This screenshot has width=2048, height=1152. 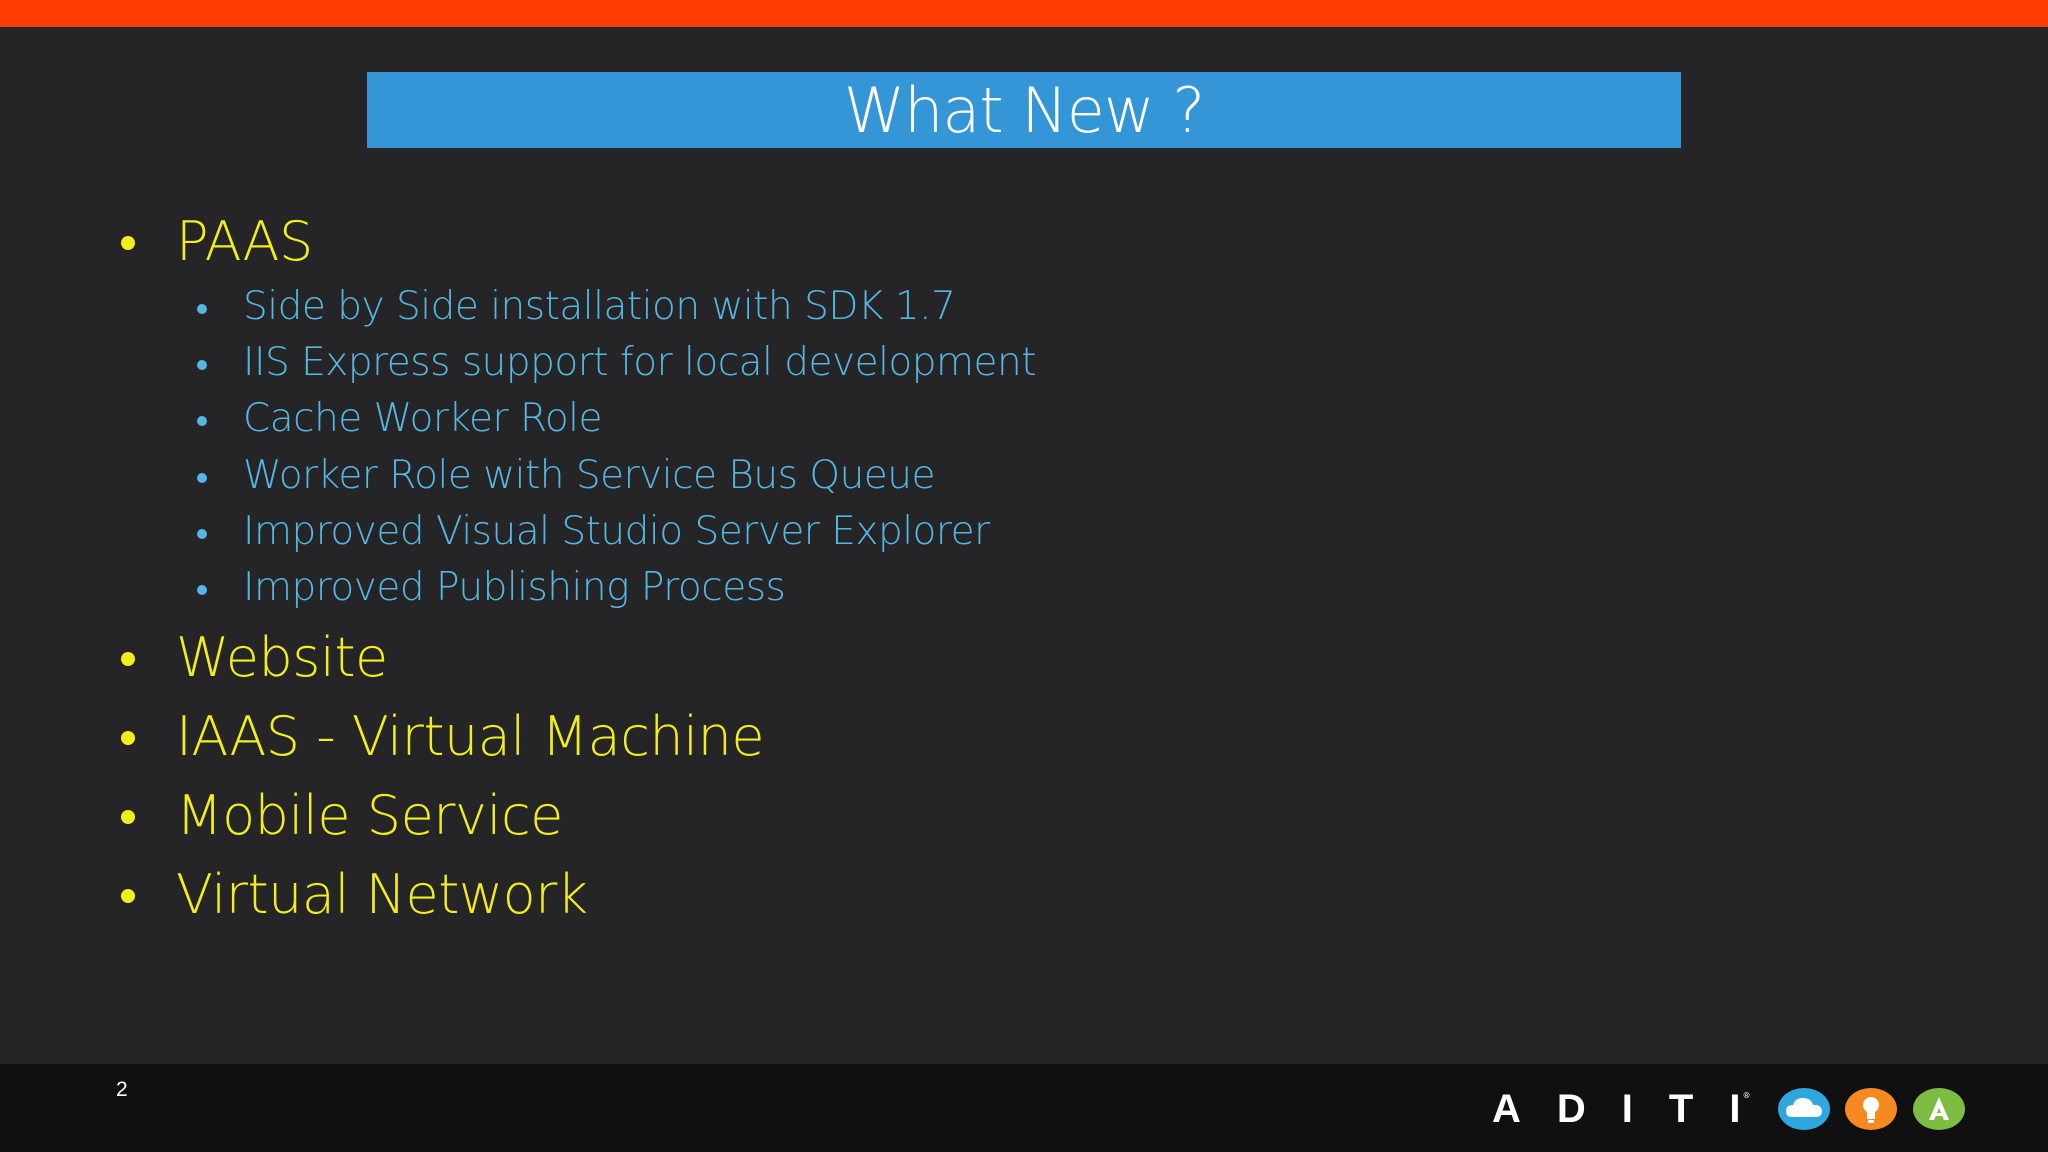 I want to click on page-number: 2, so click(x=122, y=1089).